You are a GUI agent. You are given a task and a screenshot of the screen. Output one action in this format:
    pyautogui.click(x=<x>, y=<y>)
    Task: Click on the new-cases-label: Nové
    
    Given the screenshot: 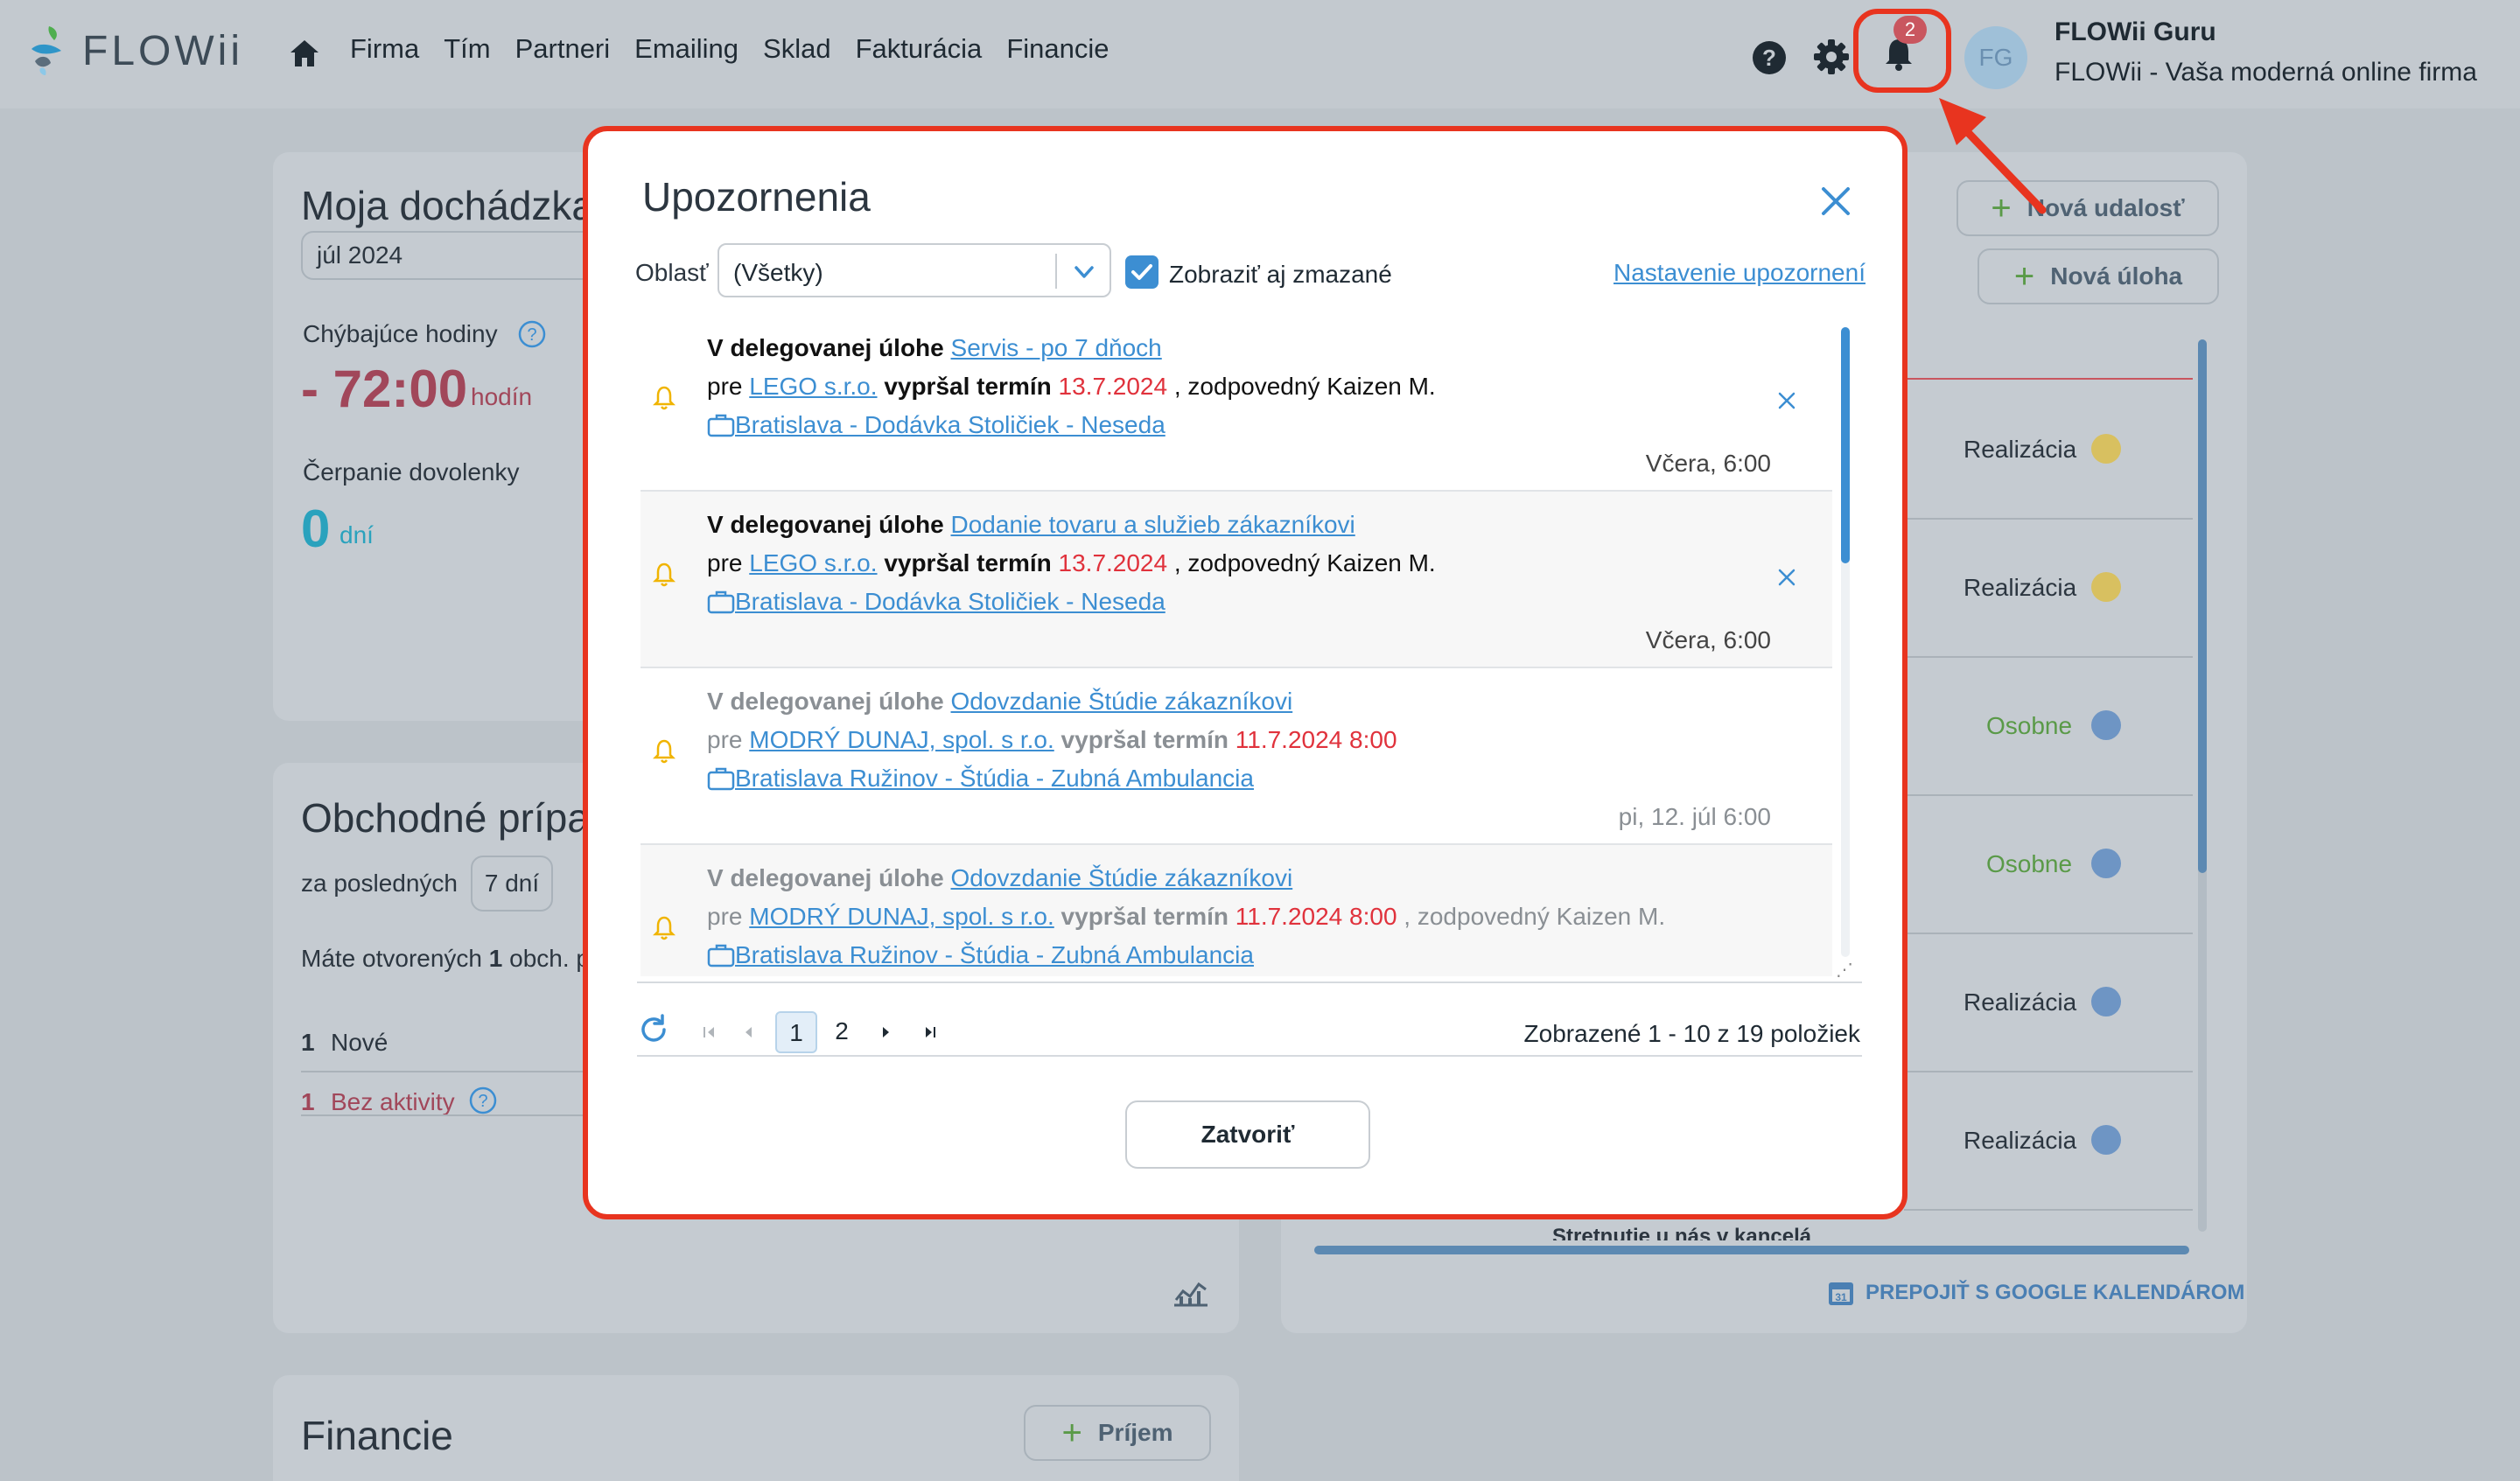 What is the action you would take?
    pyautogui.click(x=359, y=1043)
    